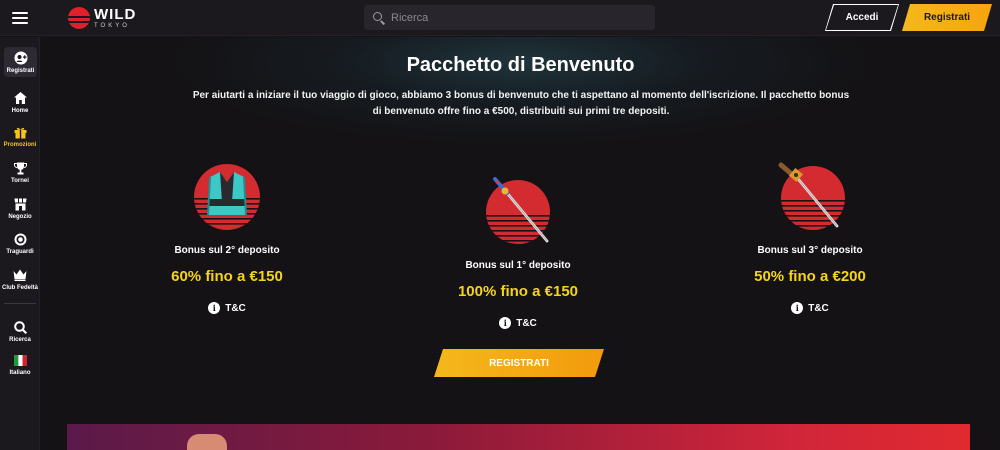  Describe the element at coordinates (207, 442) in the screenshot. I see `banner-character-image` at that location.